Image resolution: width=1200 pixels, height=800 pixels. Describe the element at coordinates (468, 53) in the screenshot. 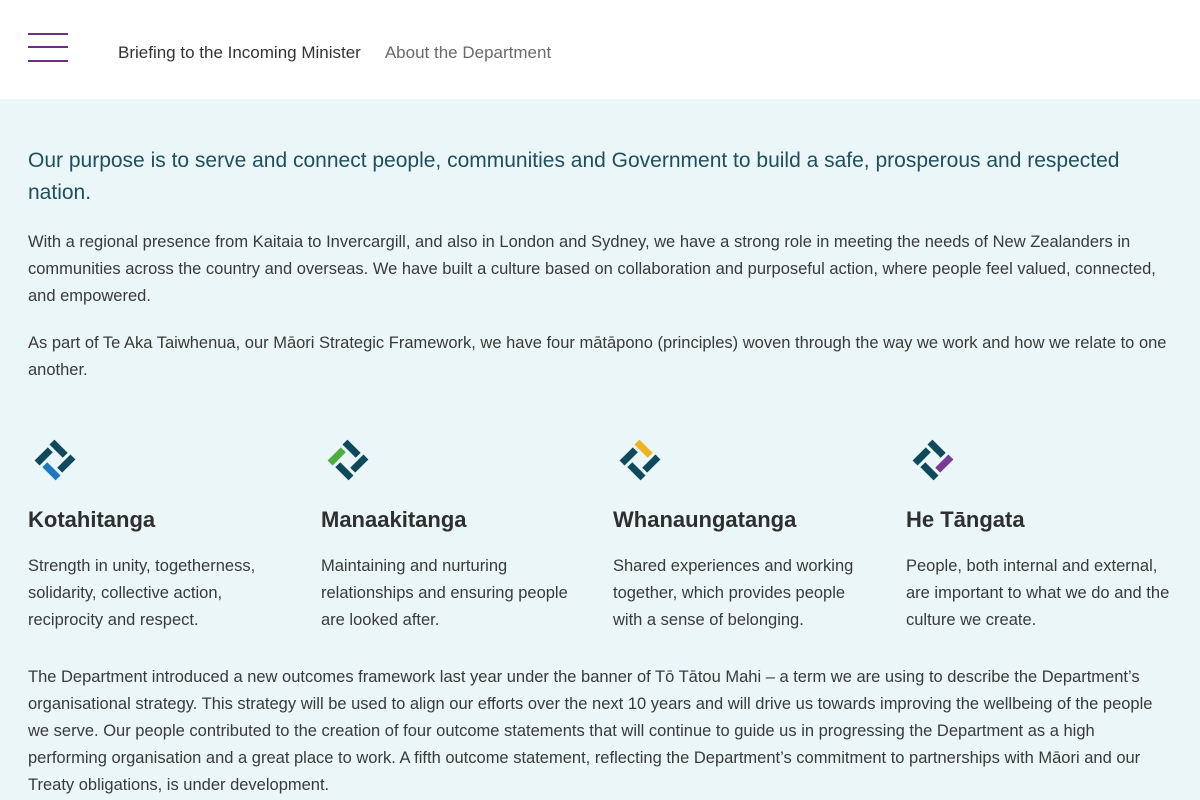

I see `nav-link-about: About the Department` at that location.